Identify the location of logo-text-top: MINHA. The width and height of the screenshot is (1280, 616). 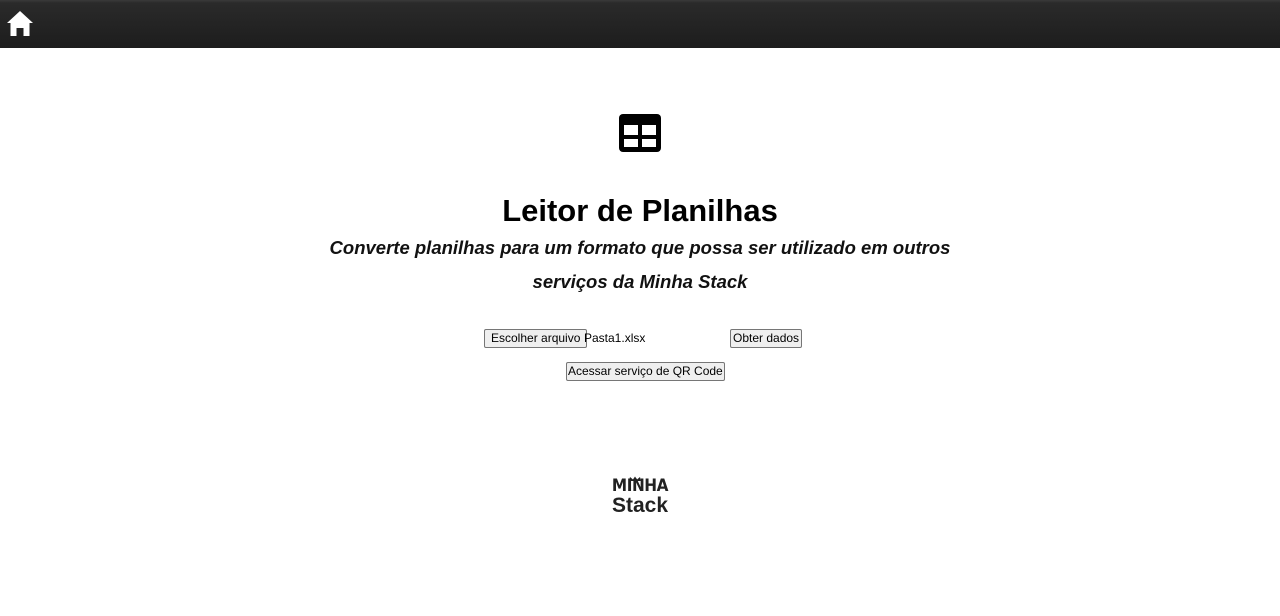
(640, 486).